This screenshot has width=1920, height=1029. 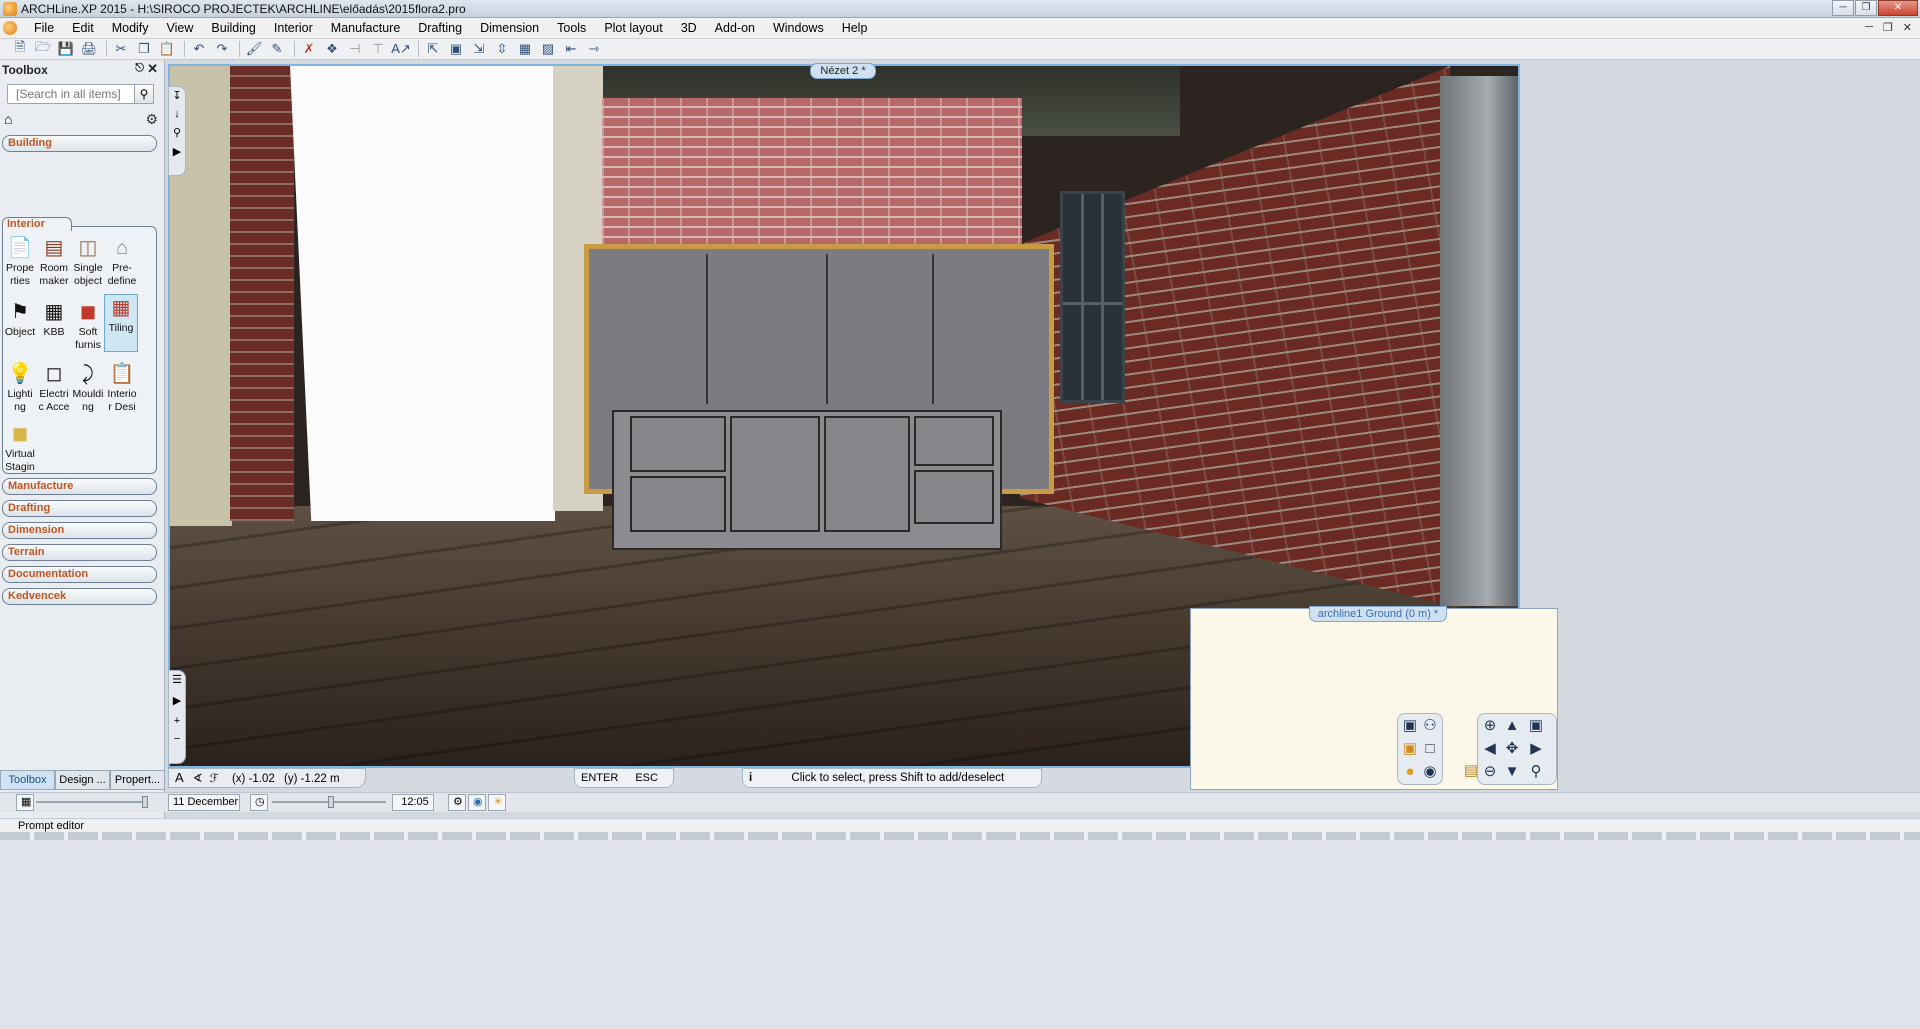 What do you see at coordinates (277, 49) in the screenshot?
I see `pencil-icon: ✎` at bounding box center [277, 49].